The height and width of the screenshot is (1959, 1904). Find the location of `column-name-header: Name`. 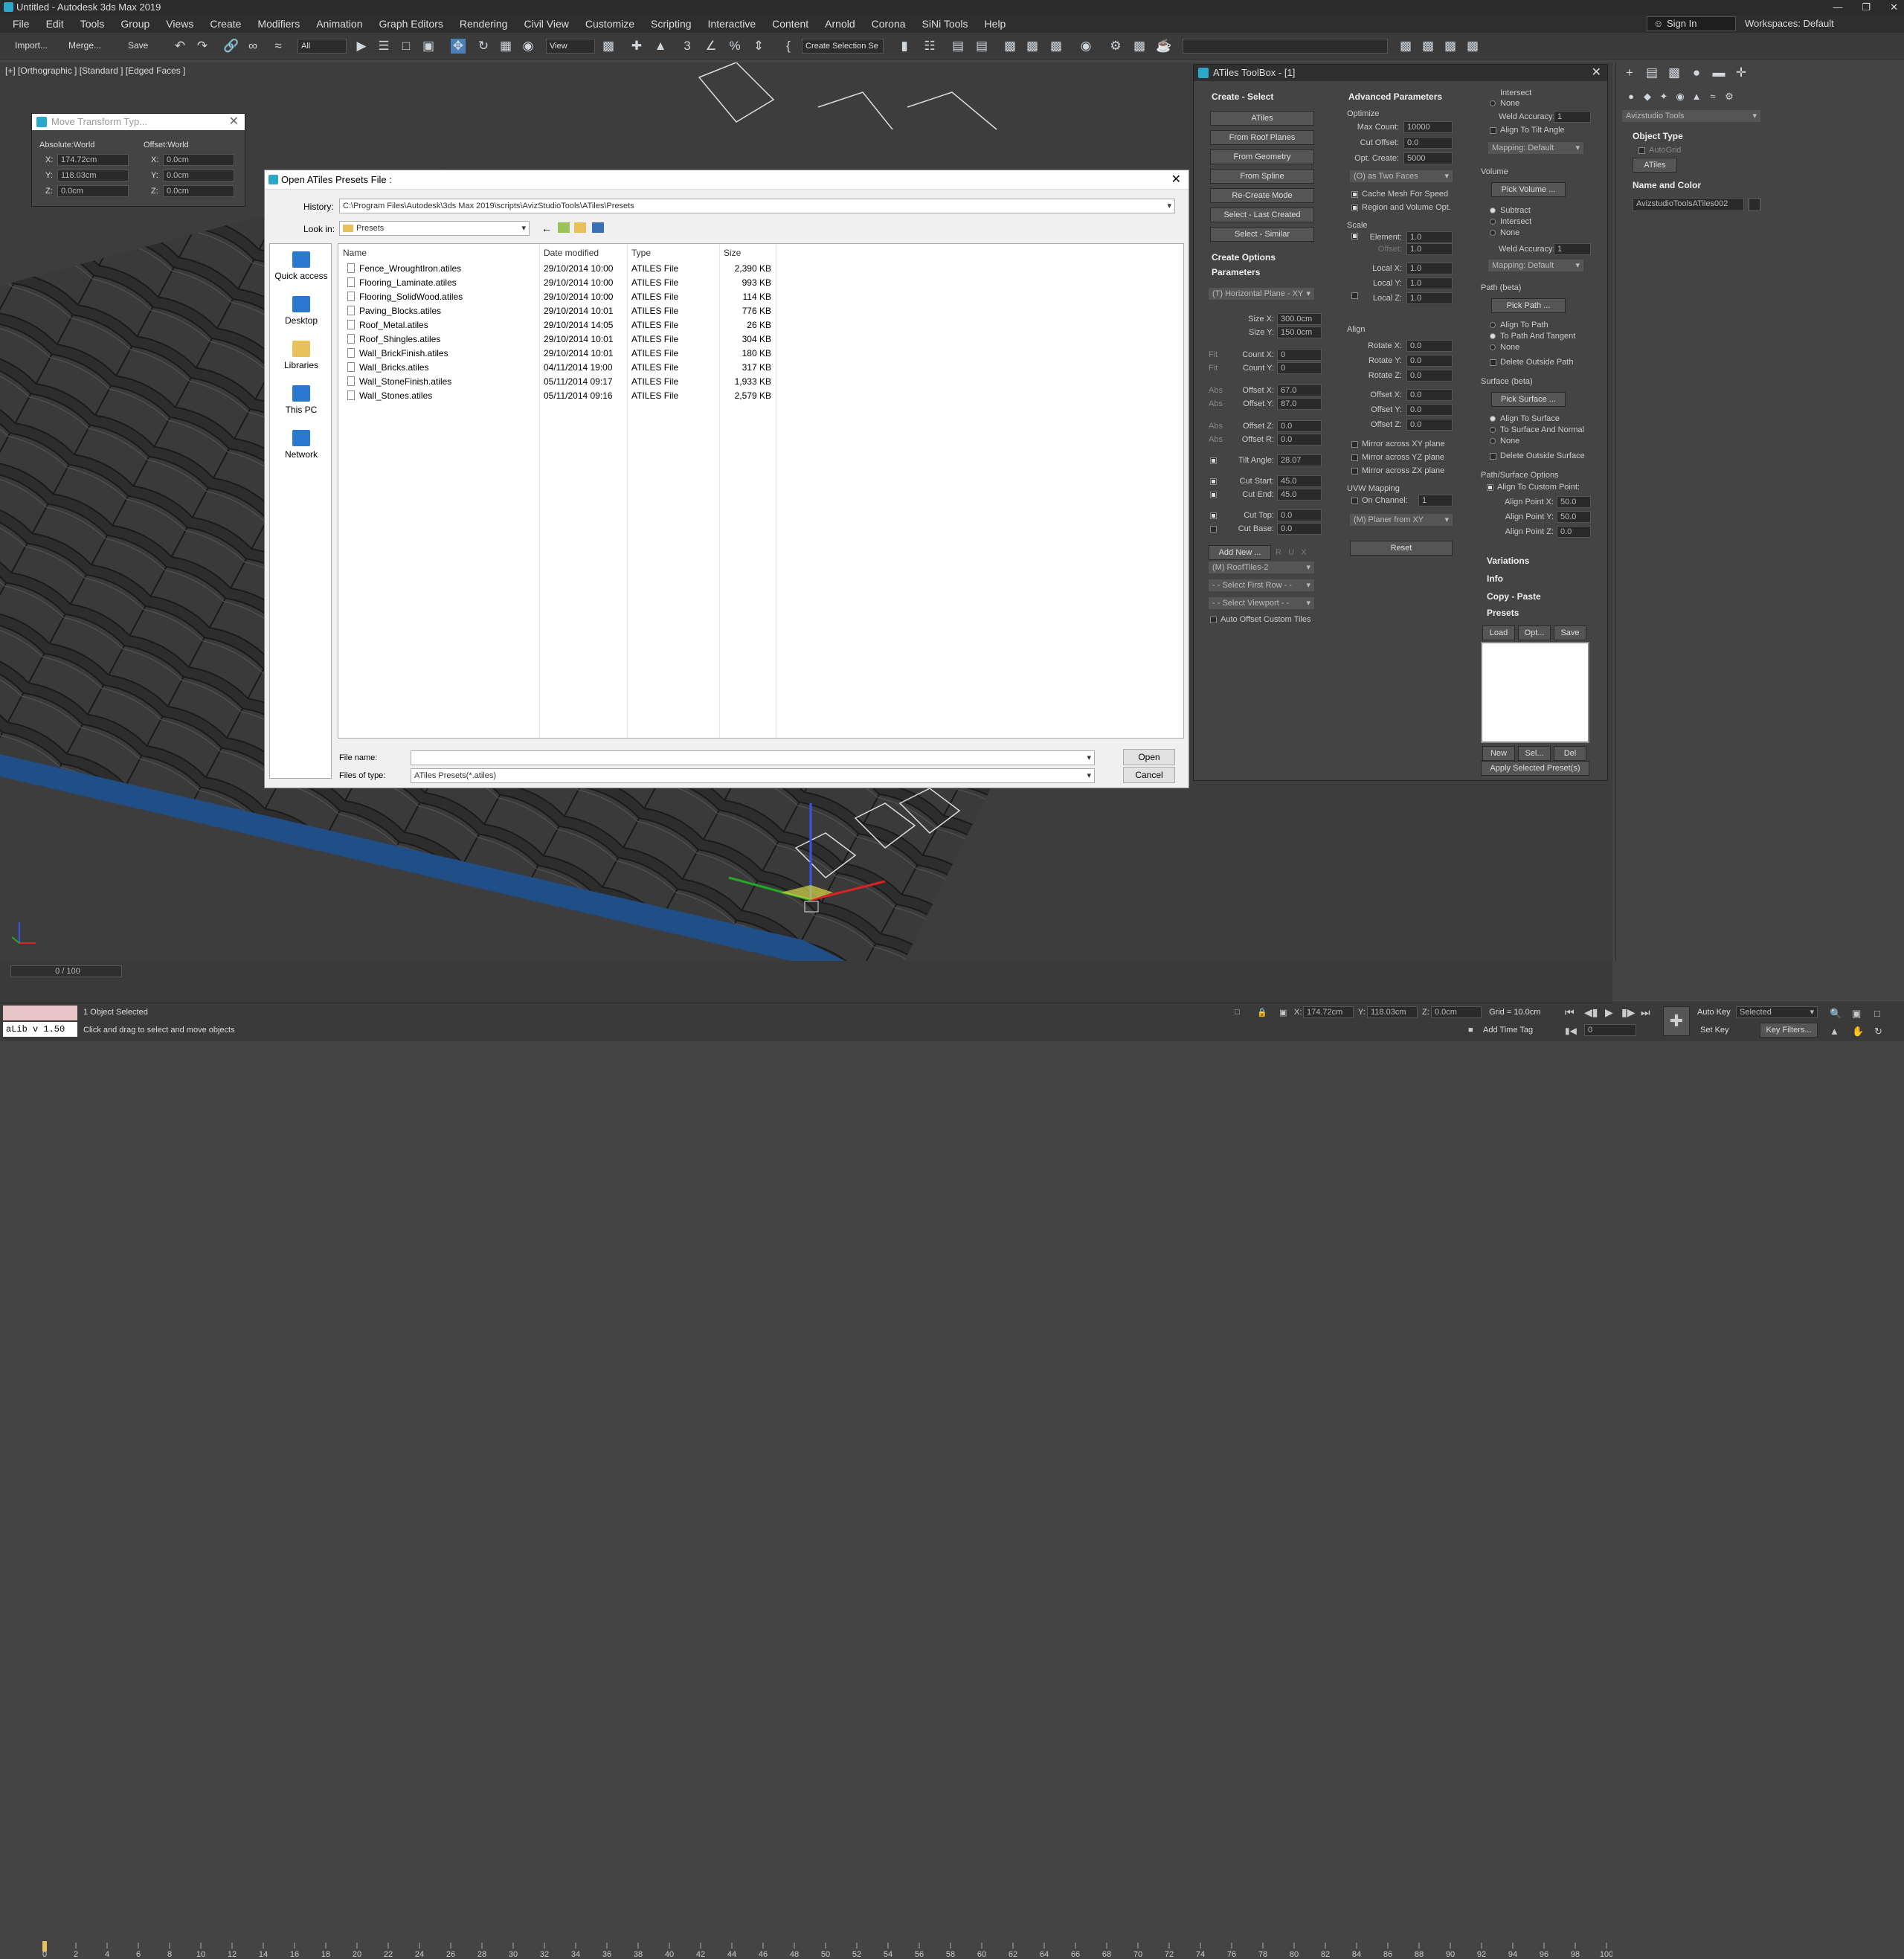

column-name-header: Name is located at coordinates (355, 253).